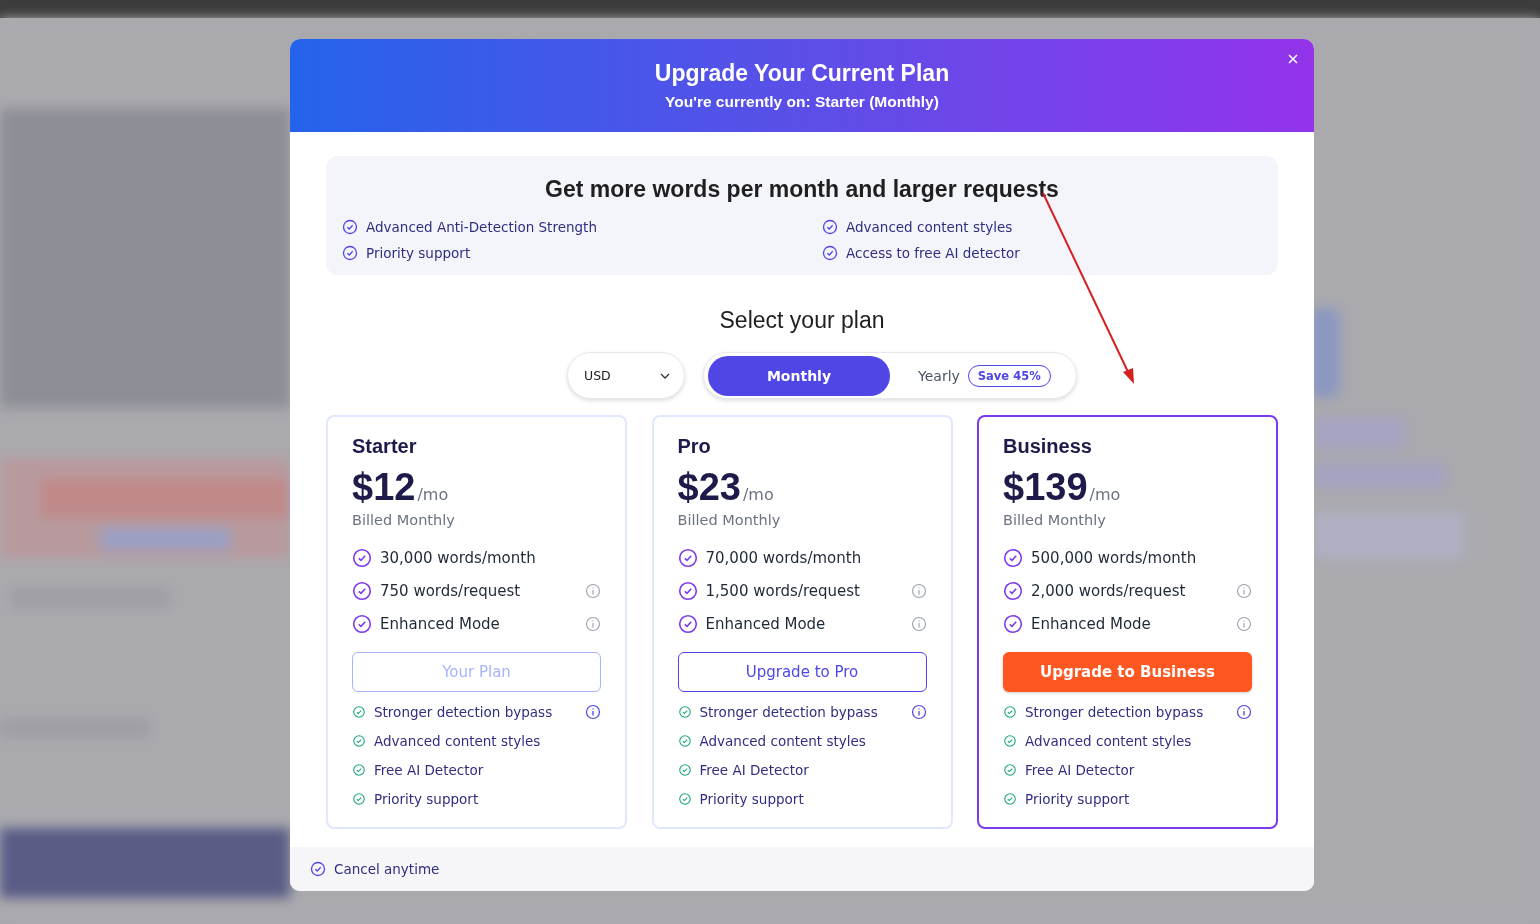 Image resolution: width=1540 pixels, height=924 pixels. What do you see at coordinates (665, 375) in the screenshot?
I see `chevron-down-icon` at bounding box center [665, 375].